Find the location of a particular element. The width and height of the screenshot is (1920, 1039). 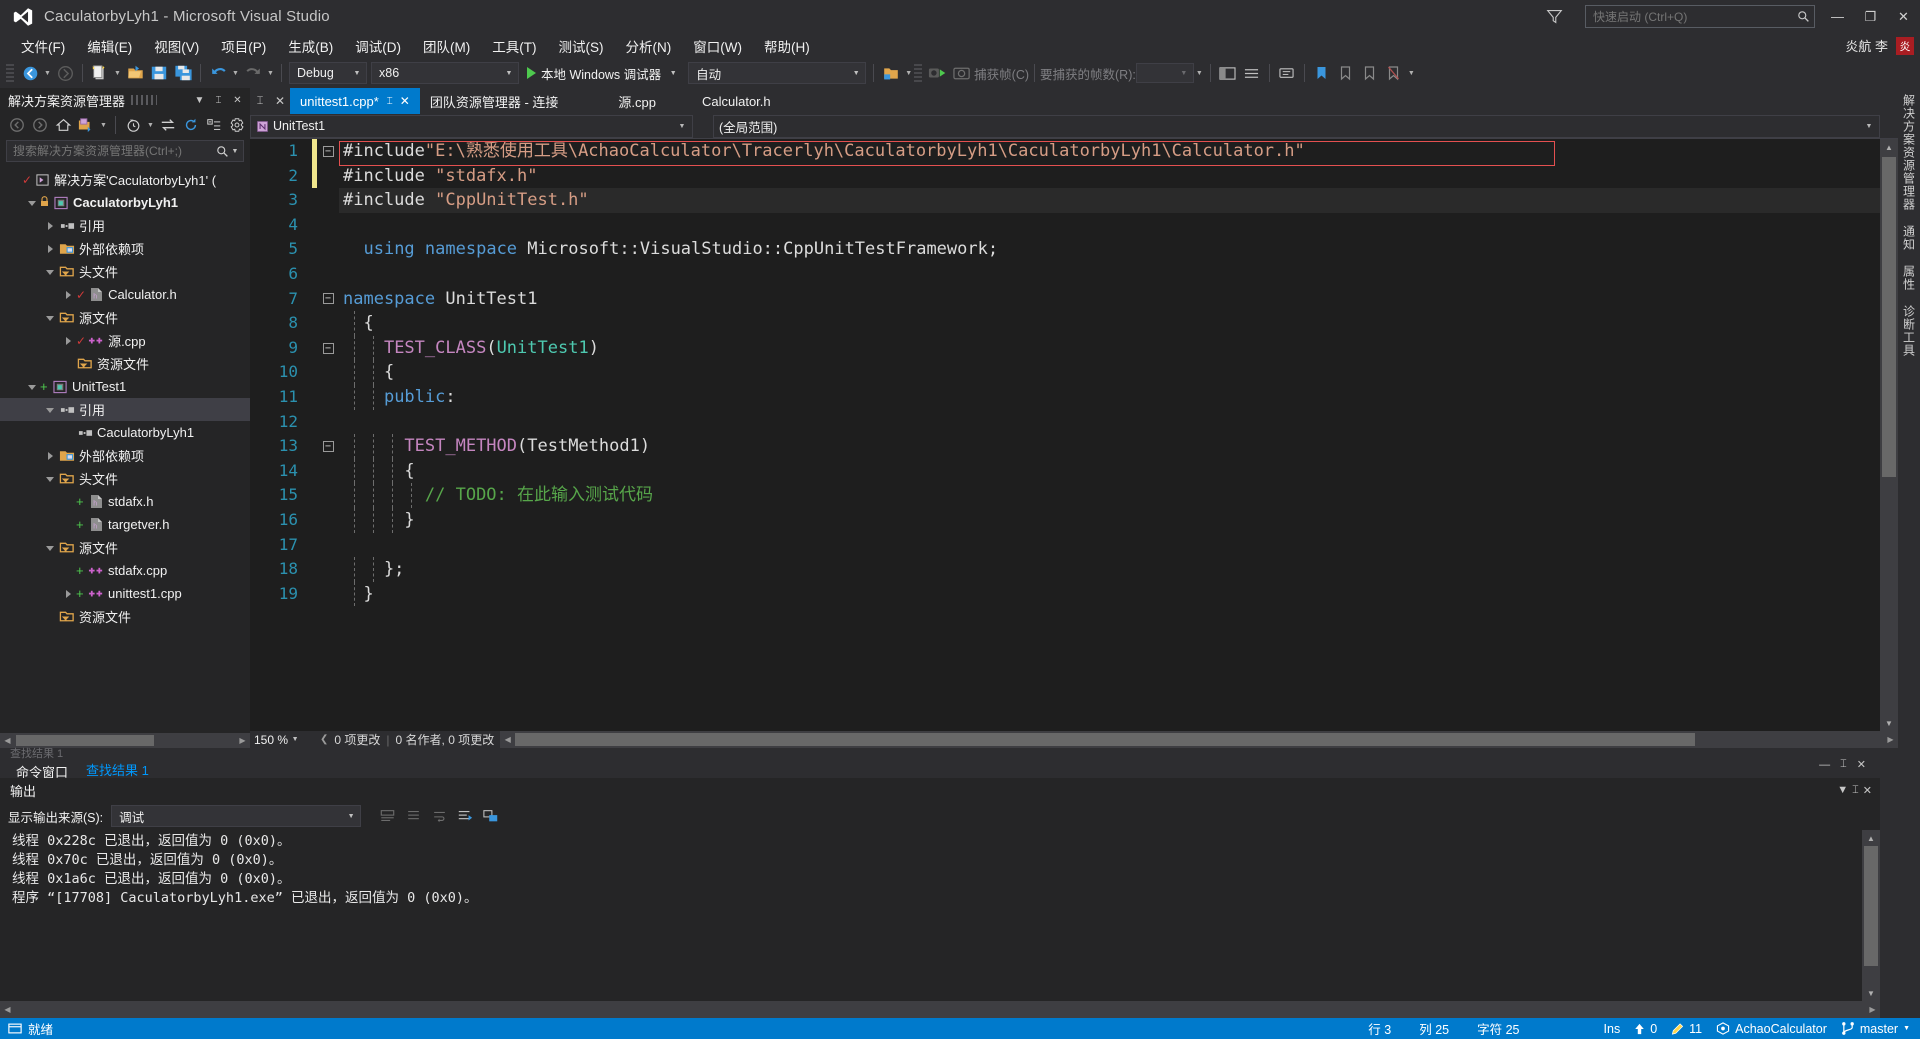

new-item-icon is located at coordinates (100, 73).